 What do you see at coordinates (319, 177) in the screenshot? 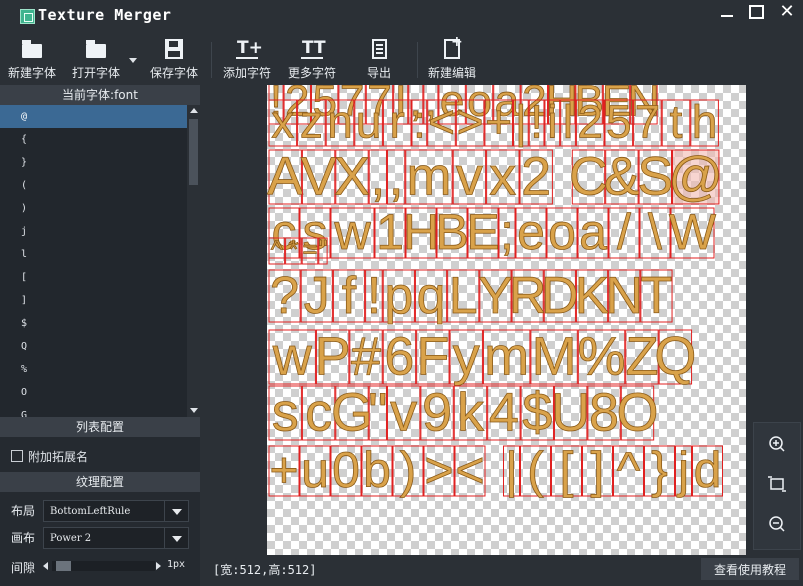
I see `glyph: V` at bounding box center [319, 177].